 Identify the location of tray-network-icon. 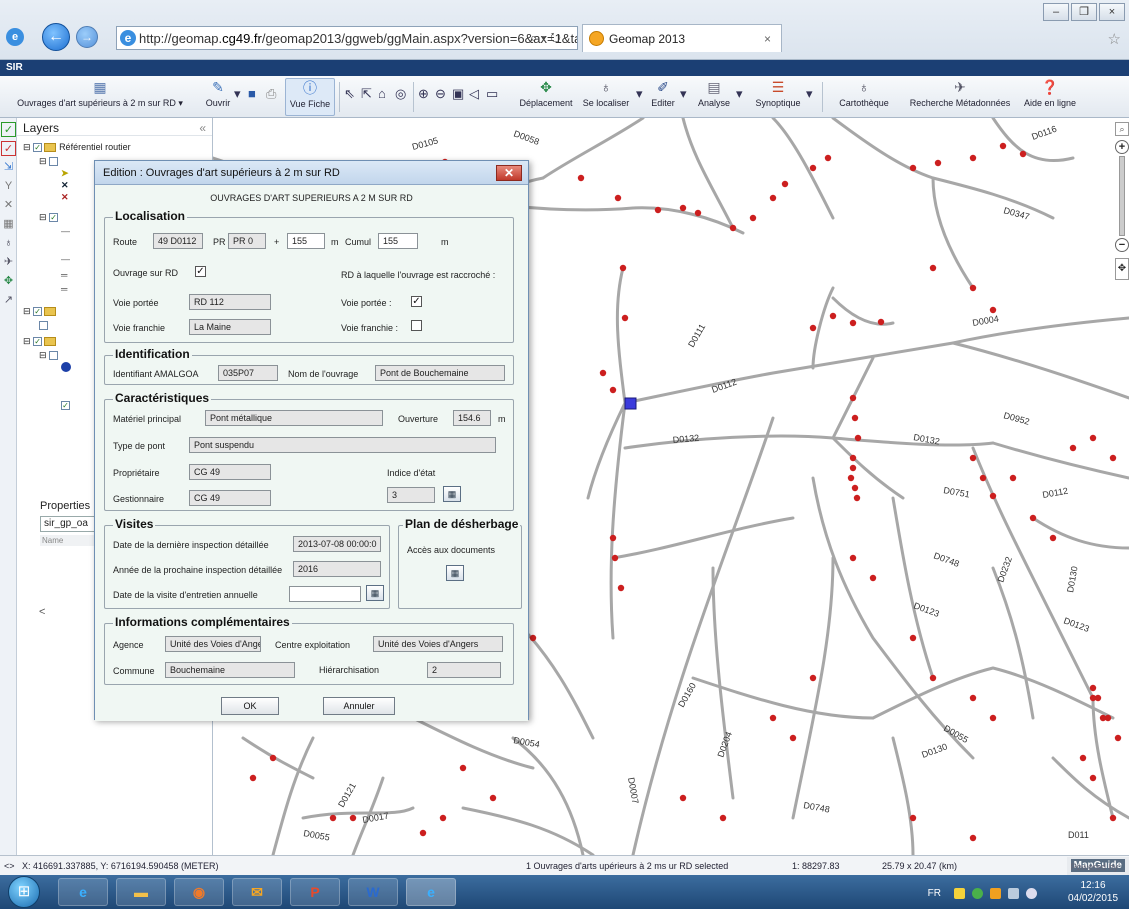
(977, 893).